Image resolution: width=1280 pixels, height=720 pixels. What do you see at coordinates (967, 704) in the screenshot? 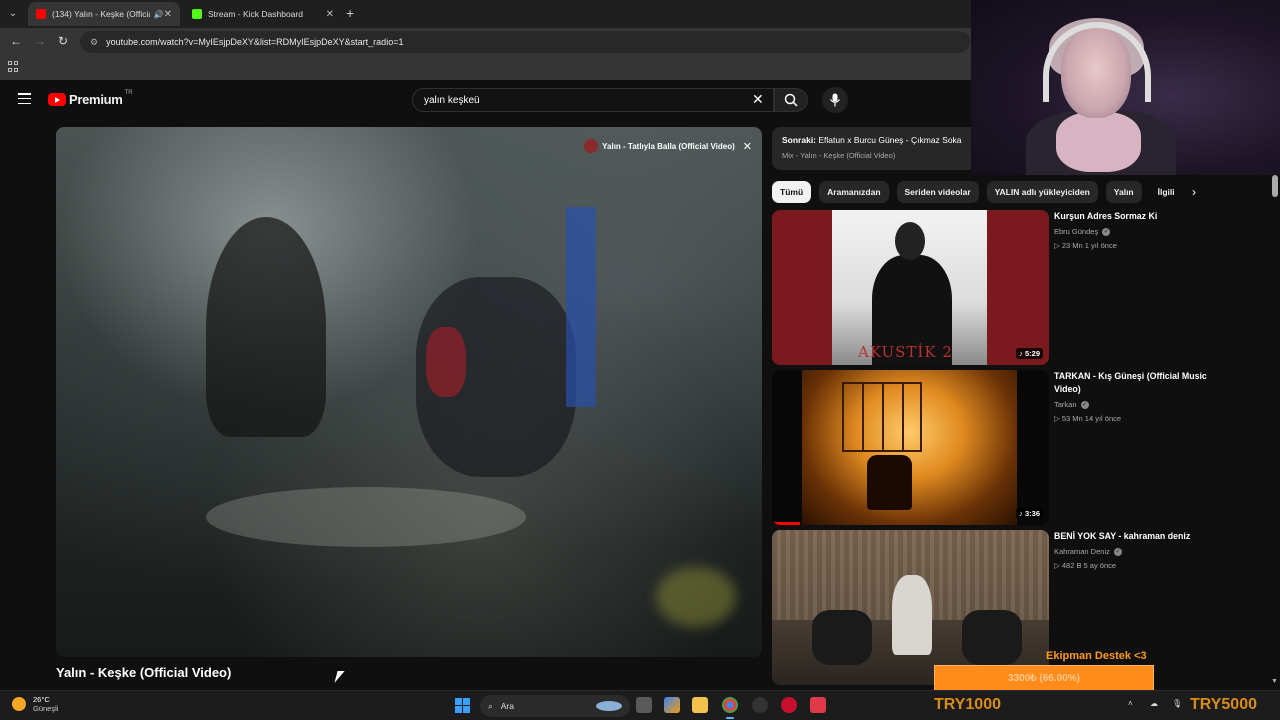
I see `donation-current: TRY1000` at bounding box center [967, 704].